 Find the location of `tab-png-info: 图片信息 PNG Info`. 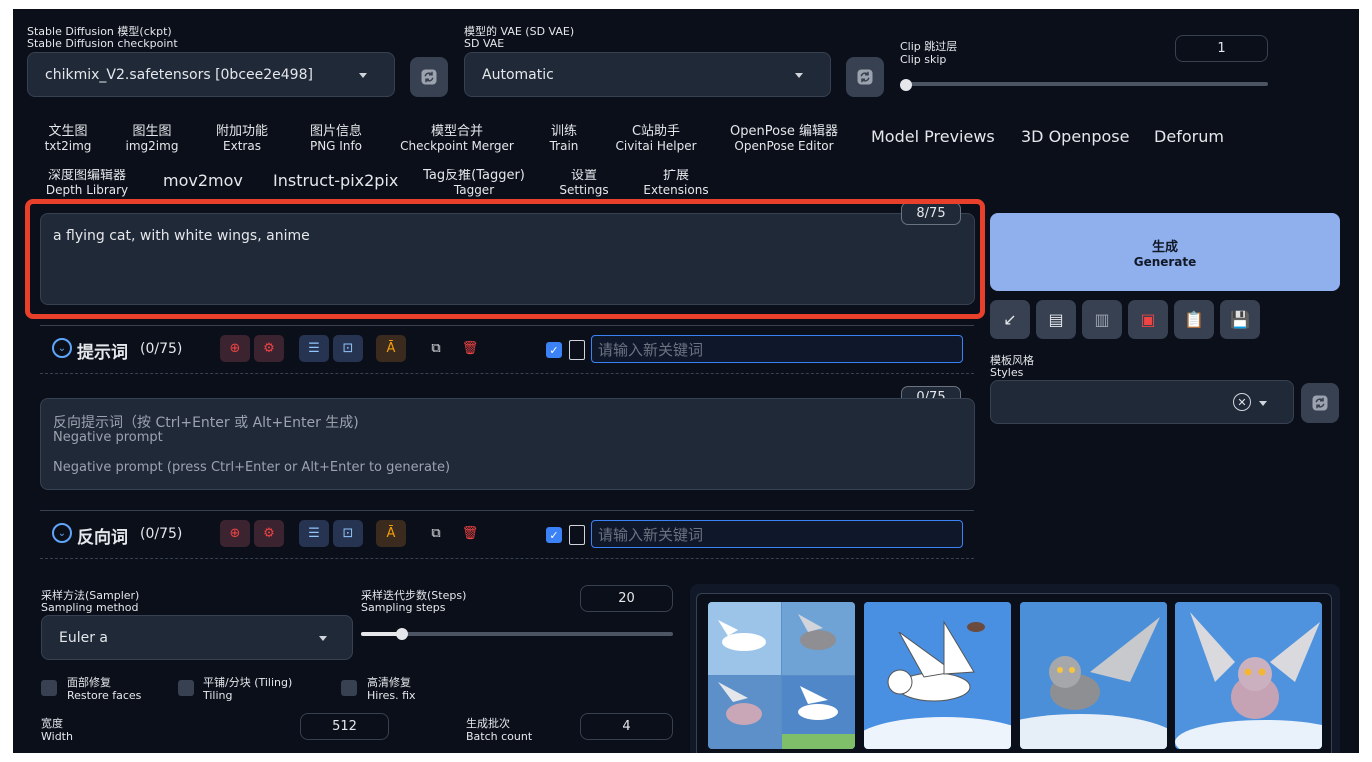

tab-png-info: 图片信息 PNG Info is located at coordinates (336, 139).